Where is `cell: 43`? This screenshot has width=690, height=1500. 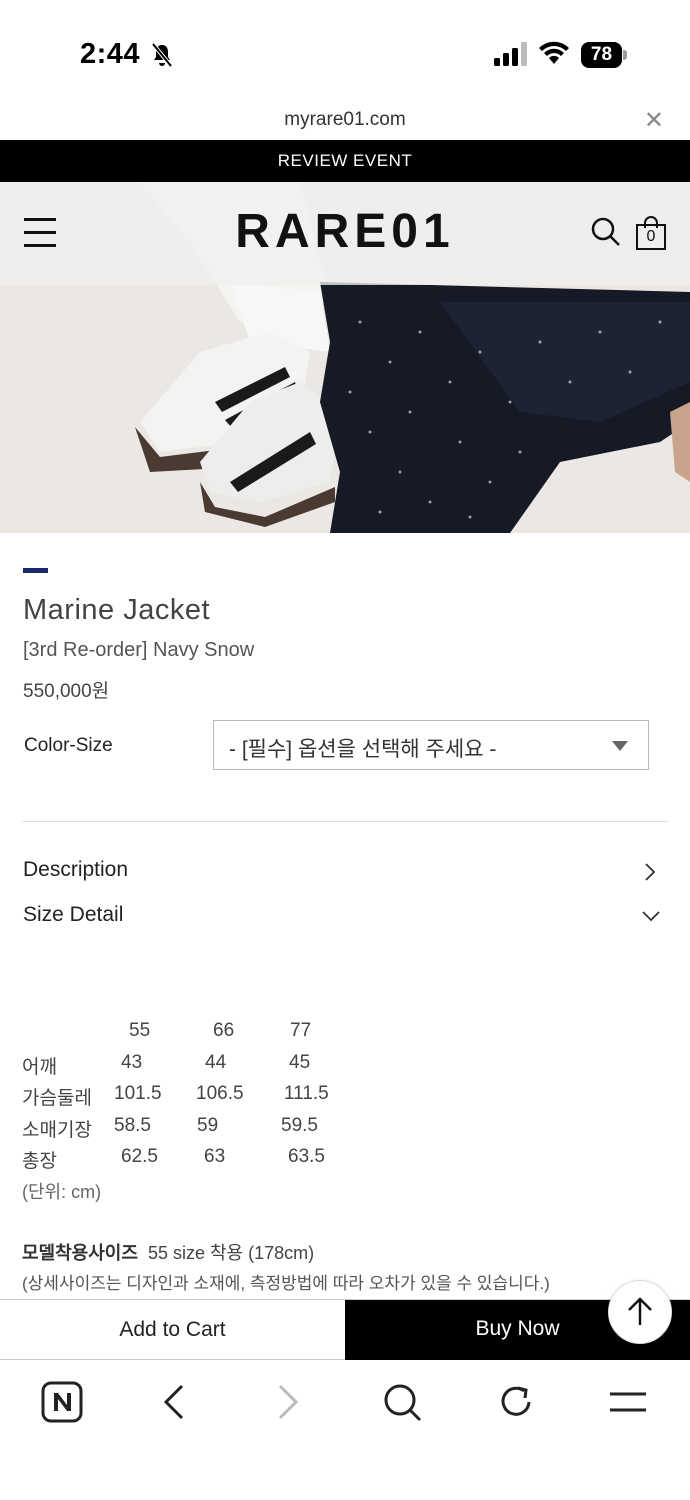
cell: 43 is located at coordinates (132, 1062).